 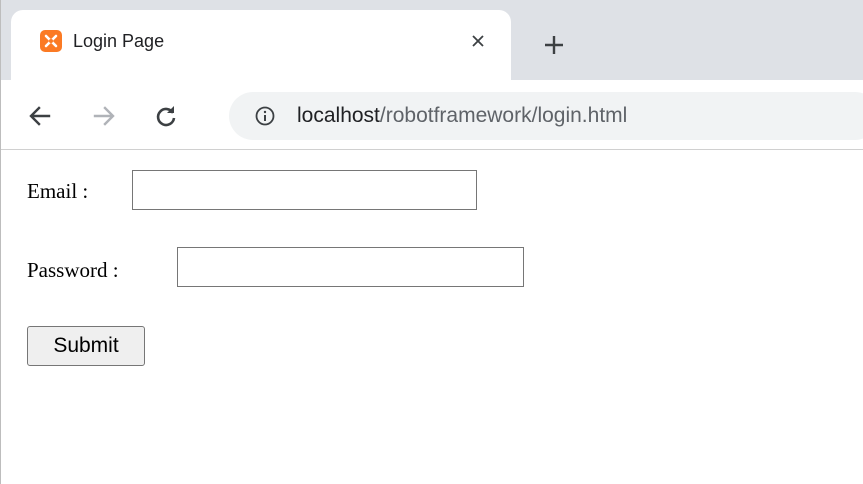 I want to click on email-input, so click(x=304, y=190).